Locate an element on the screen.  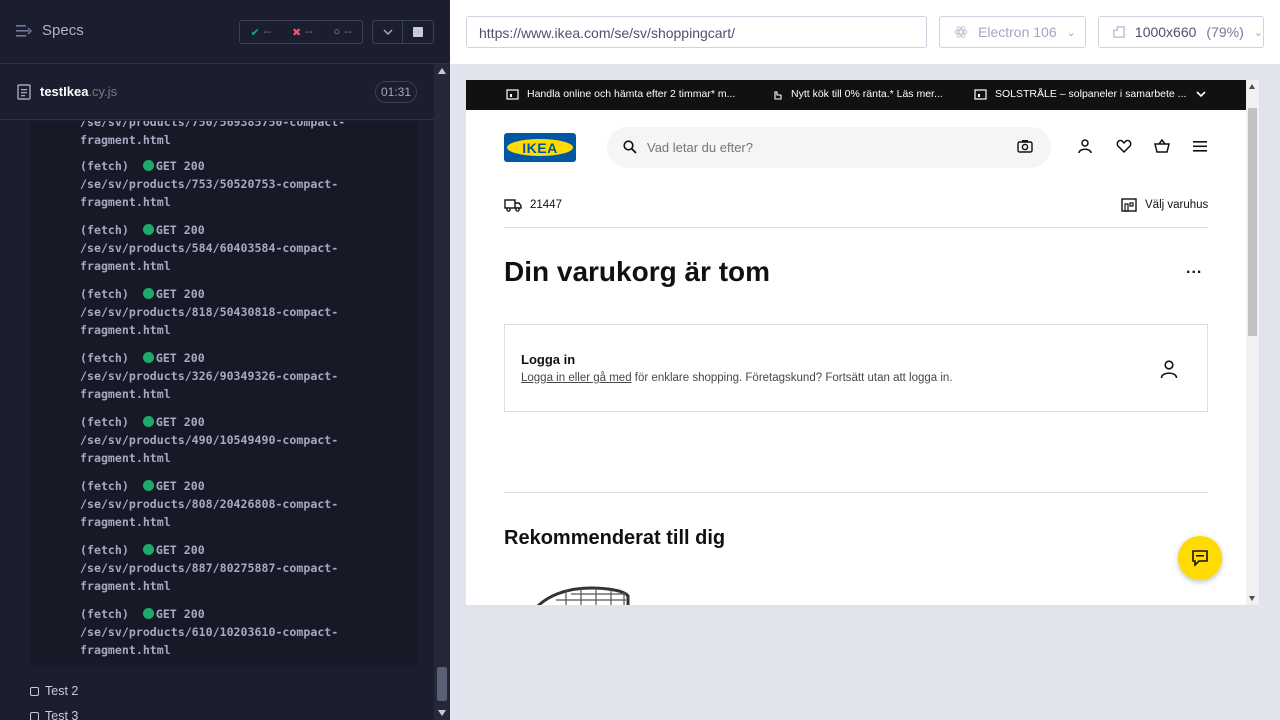
ruler-icon is located at coordinates (1119, 32).